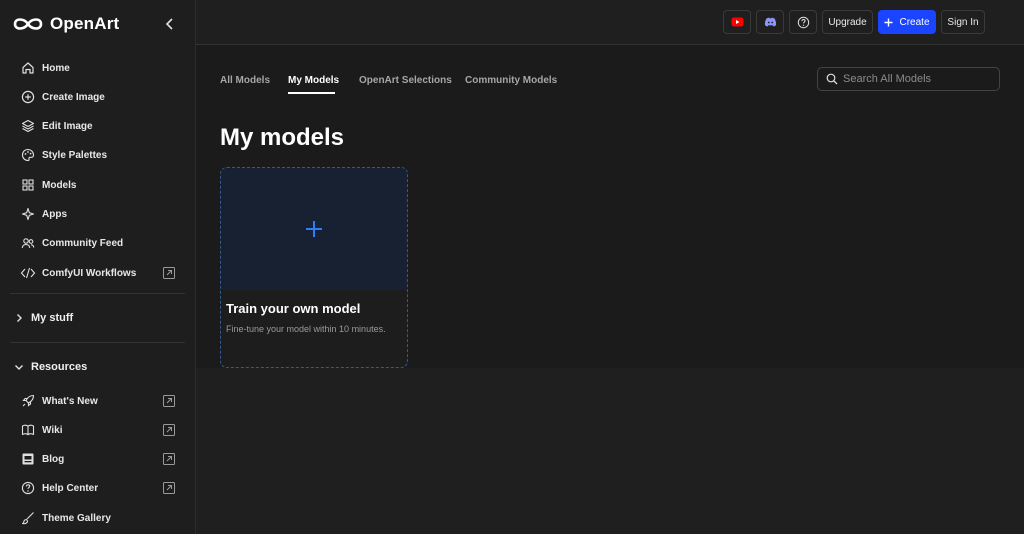 This screenshot has width=1024, height=534. I want to click on resources-toggle: Resources, so click(50, 367).